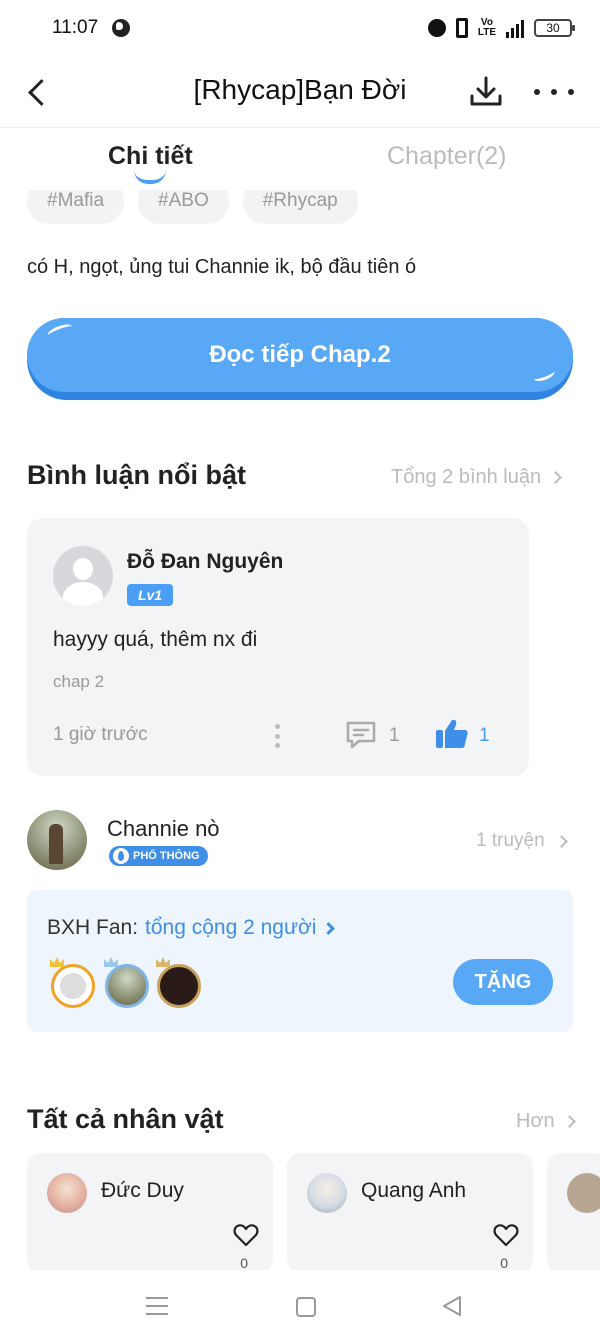 The image size is (600, 1343). What do you see at coordinates (205, 562) in the screenshot?
I see `comment-user-name: Đỗ Đan Nguyên` at bounding box center [205, 562].